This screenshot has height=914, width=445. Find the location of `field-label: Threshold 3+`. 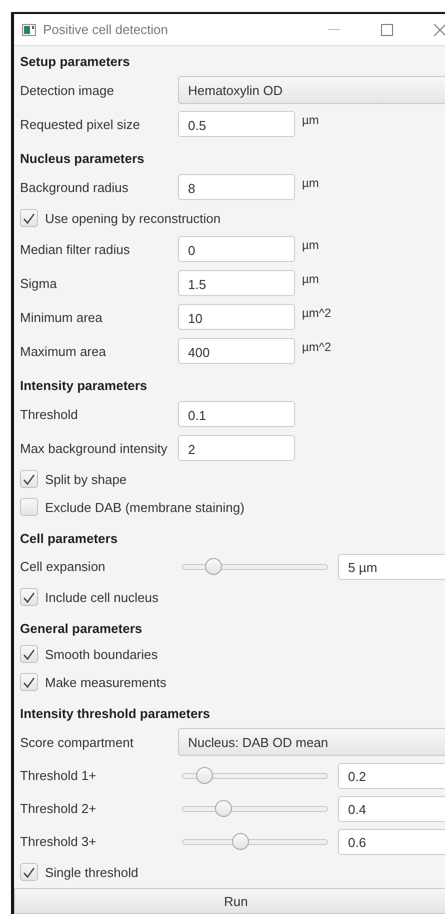

field-label: Threshold 3+ is located at coordinates (59, 841).